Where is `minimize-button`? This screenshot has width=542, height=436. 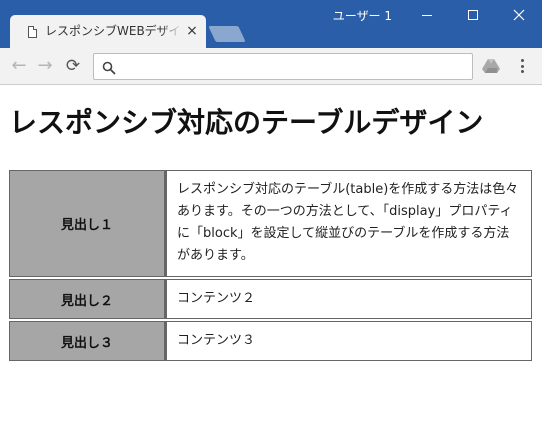
minimize-button is located at coordinates (427, 15).